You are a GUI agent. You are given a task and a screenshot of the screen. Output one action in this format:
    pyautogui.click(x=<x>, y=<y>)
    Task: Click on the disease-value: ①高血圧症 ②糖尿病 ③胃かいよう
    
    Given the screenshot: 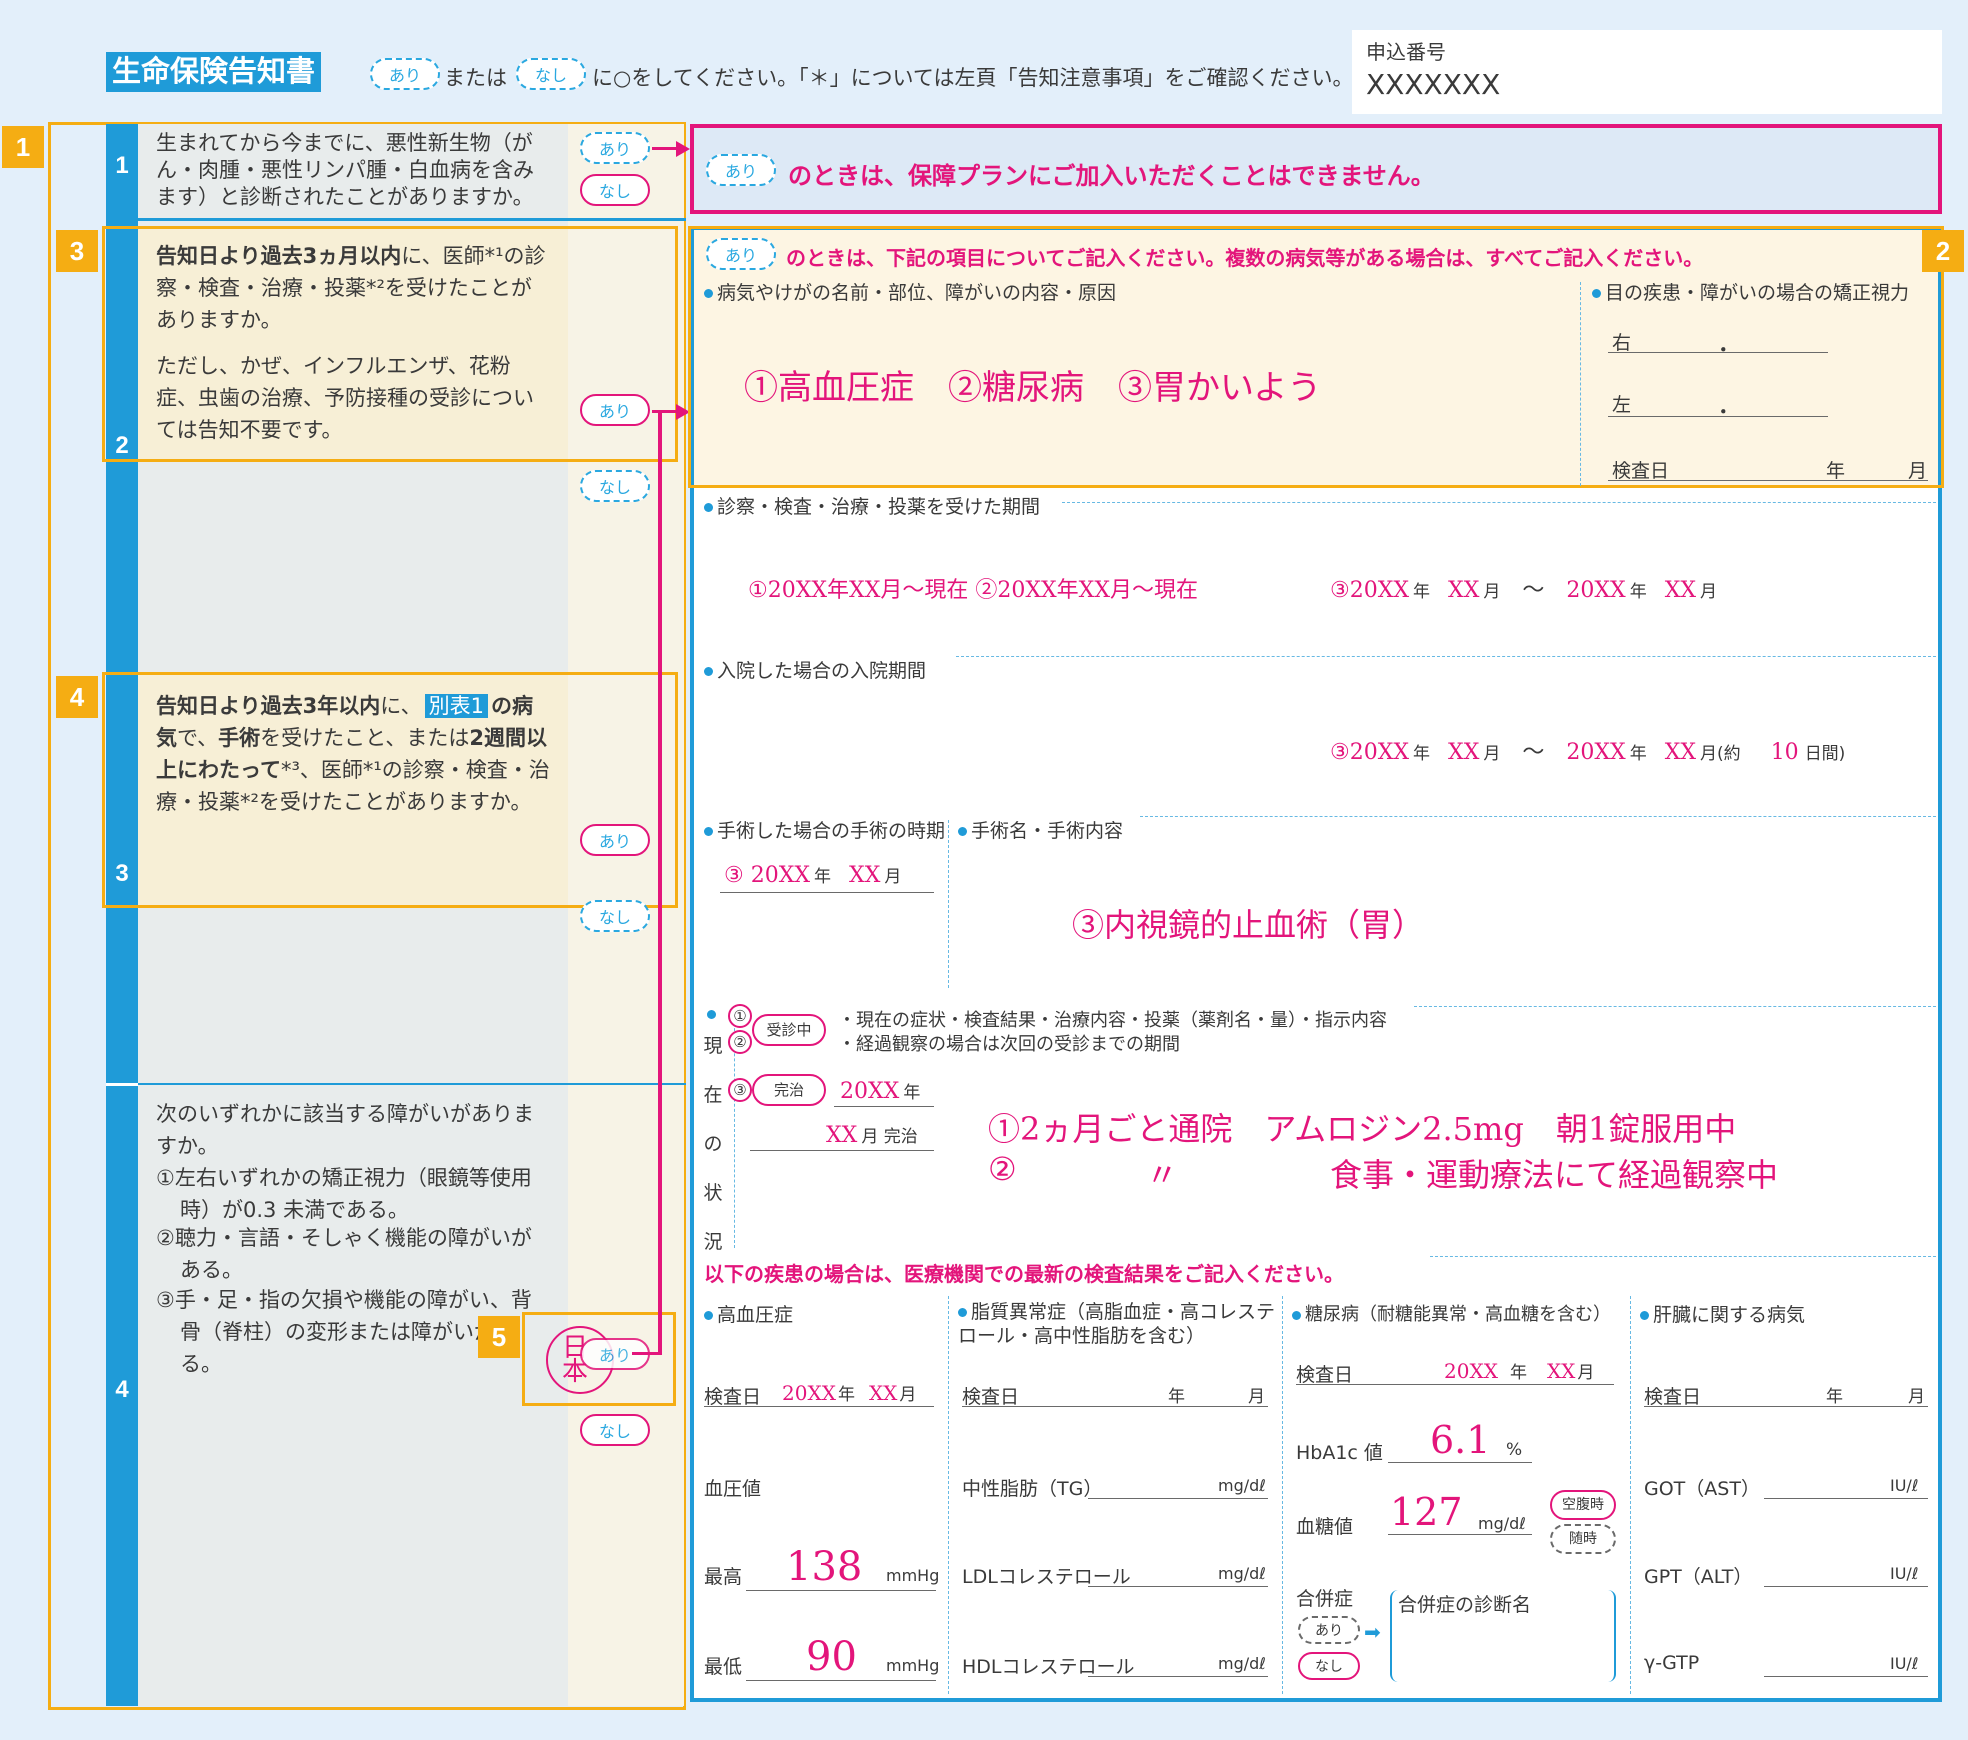 What is the action you would take?
    pyautogui.click(x=1032, y=384)
    